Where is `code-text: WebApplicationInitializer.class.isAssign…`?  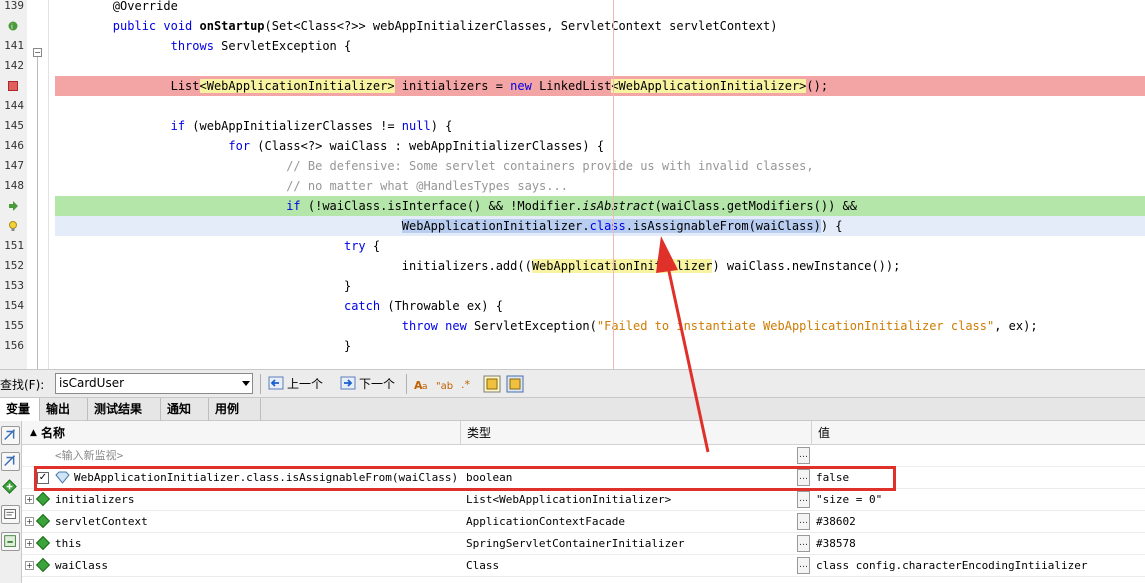
code-text: WebApplicationInitializer.class.isAssign… is located at coordinates (600, 226).